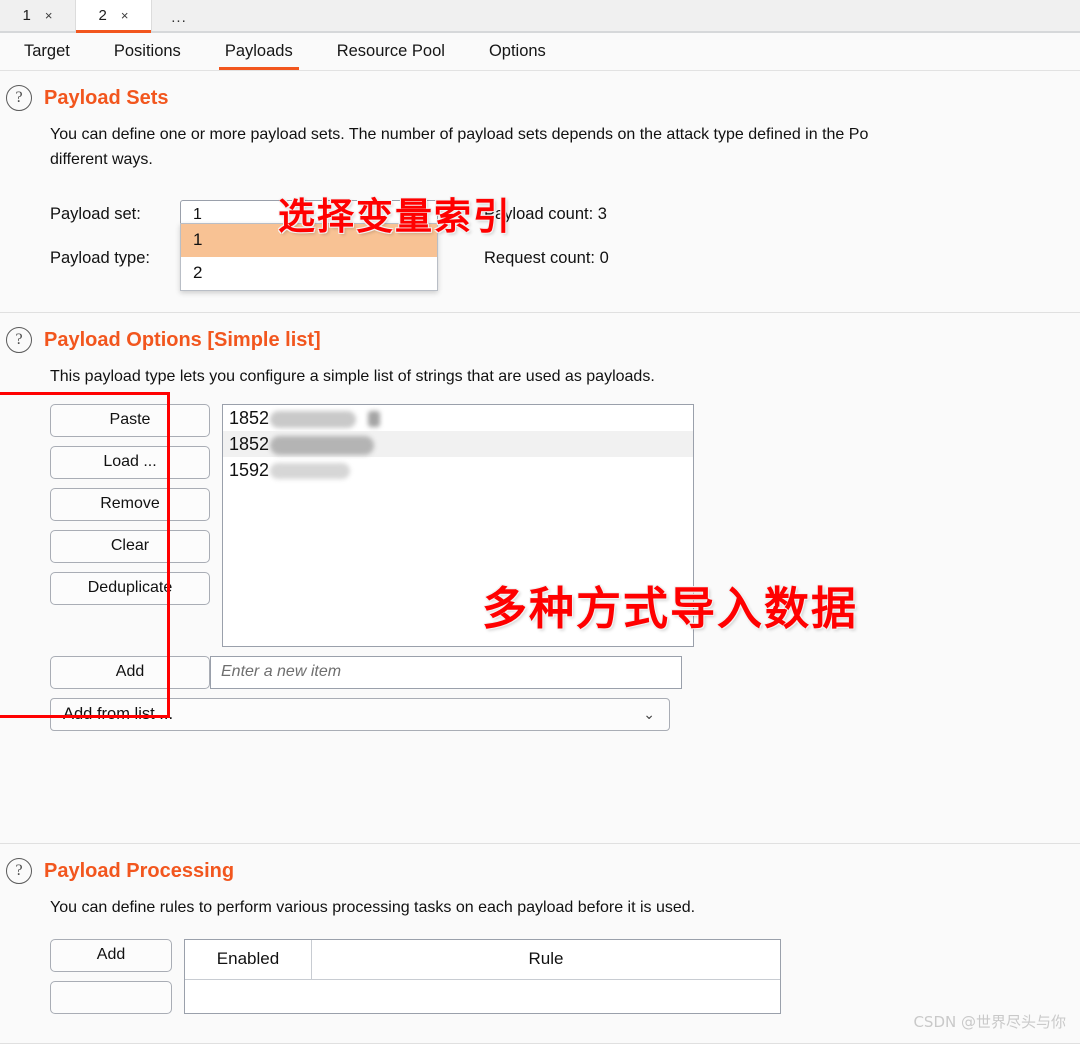  What do you see at coordinates (540, 340) in the screenshot?
I see `payload-options-header: ? Payload Options [Simple list]` at bounding box center [540, 340].